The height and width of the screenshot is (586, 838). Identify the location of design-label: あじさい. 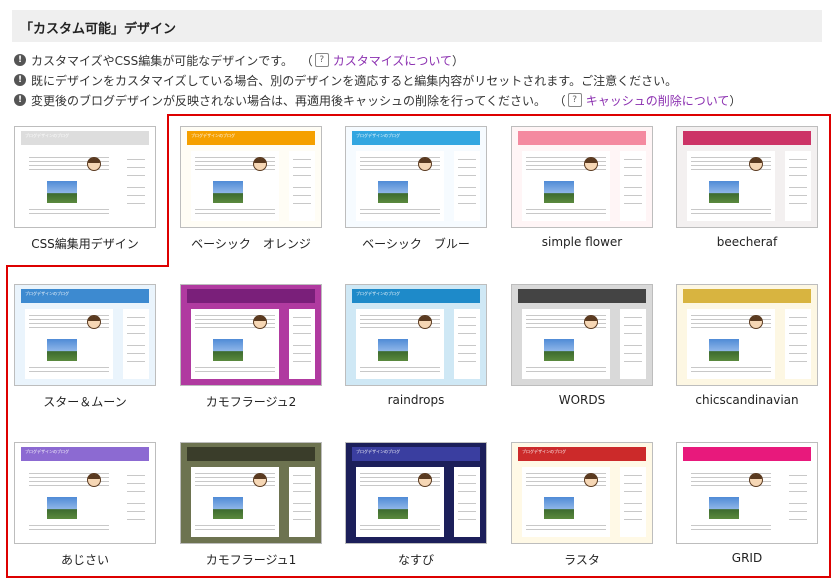
(85, 559).